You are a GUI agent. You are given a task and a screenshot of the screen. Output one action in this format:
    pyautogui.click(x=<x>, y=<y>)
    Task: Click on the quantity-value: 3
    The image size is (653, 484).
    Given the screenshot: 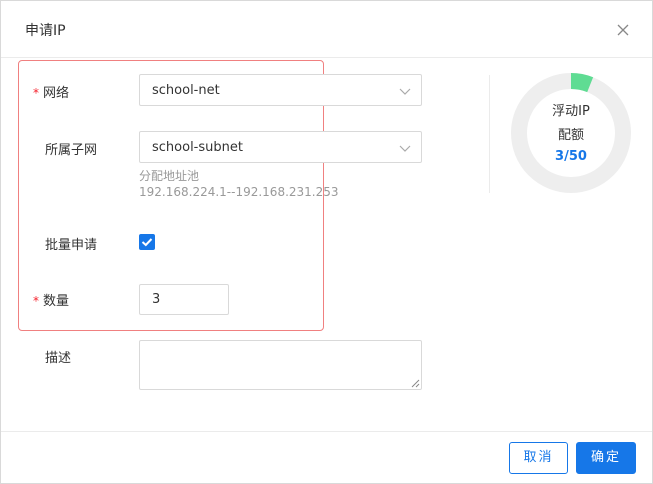 What is the action you would take?
    pyautogui.click(x=156, y=299)
    